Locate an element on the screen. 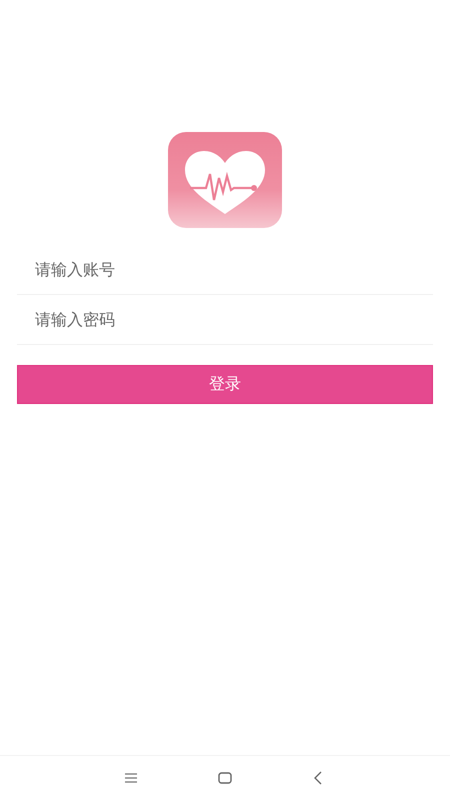 The width and height of the screenshot is (450, 800). heart-pulse-logo-icon is located at coordinates (225, 180).